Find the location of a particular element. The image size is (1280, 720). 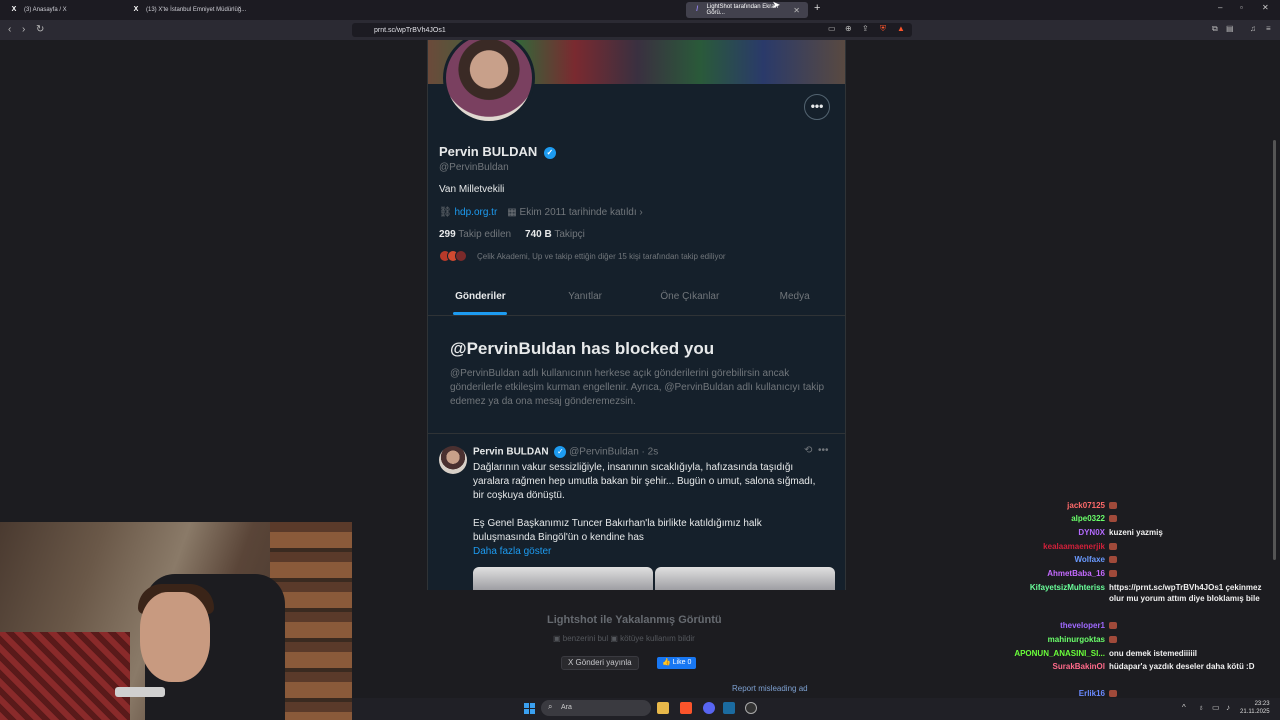

extensions-icon: ⧉ is located at coordinates (1215, 29).